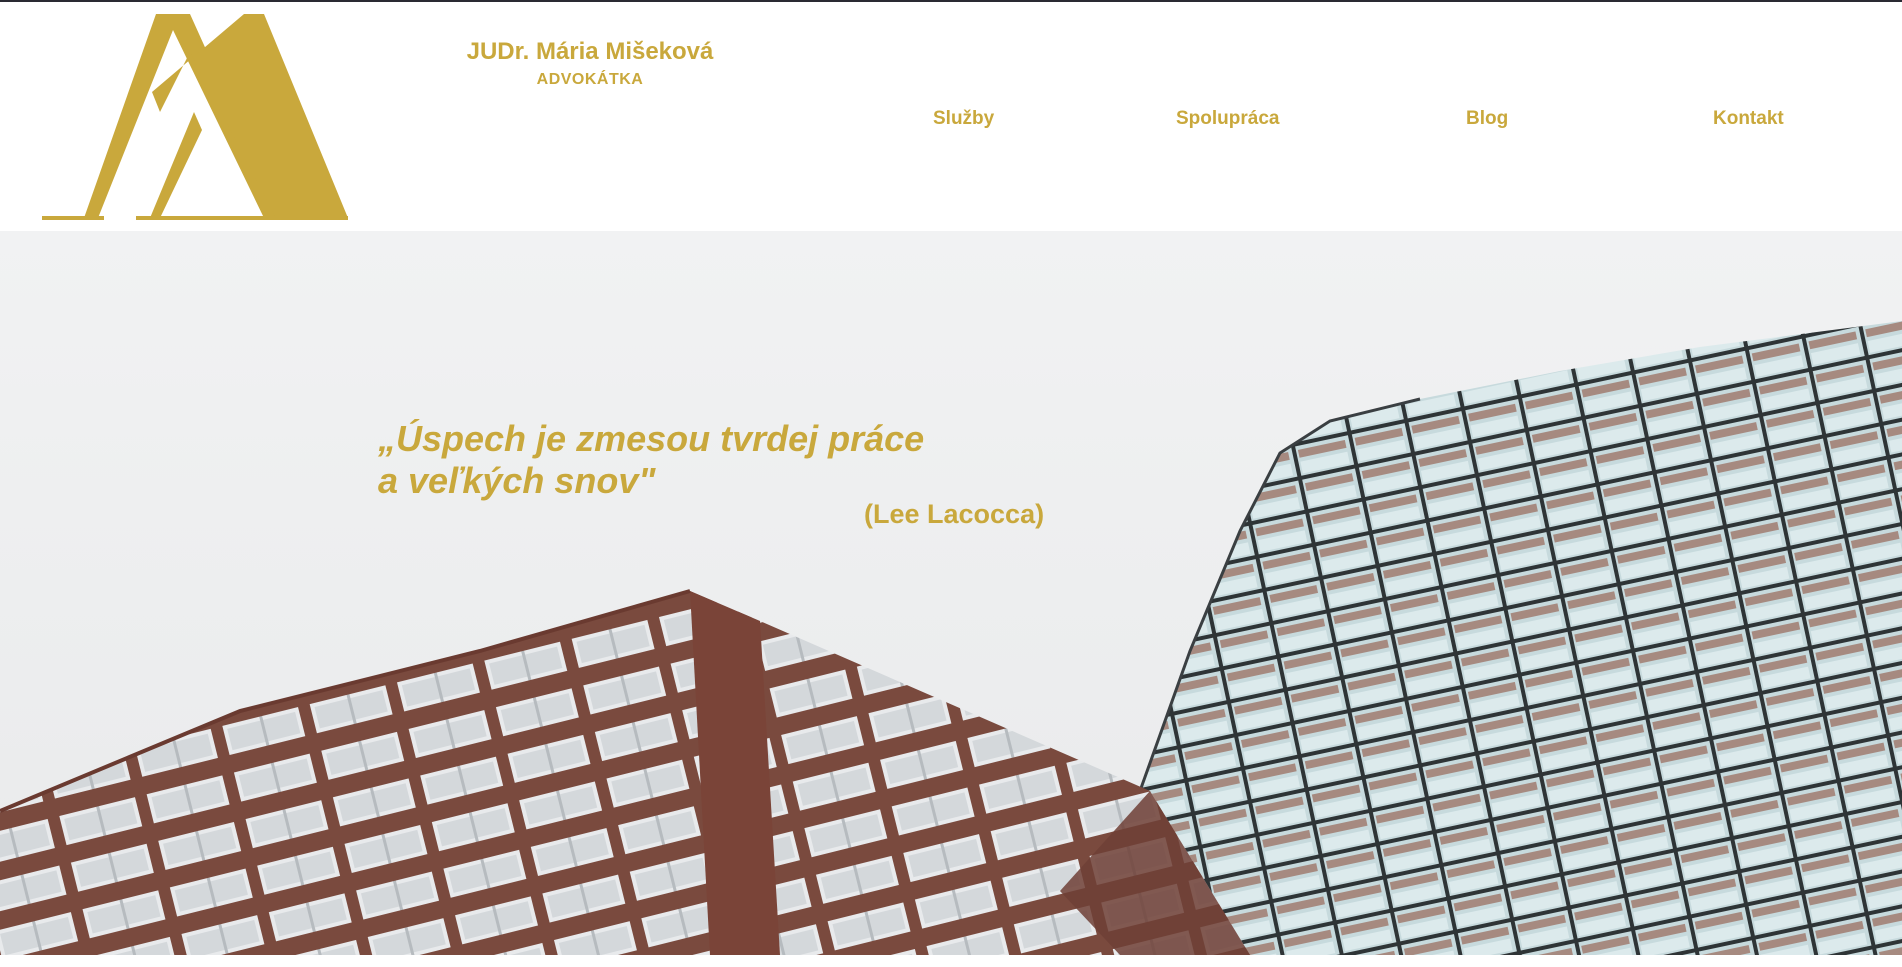 The image size is (1902, 967). I want to click on brand-subtitle: ADVOKÁTKA, so click(590, 79).